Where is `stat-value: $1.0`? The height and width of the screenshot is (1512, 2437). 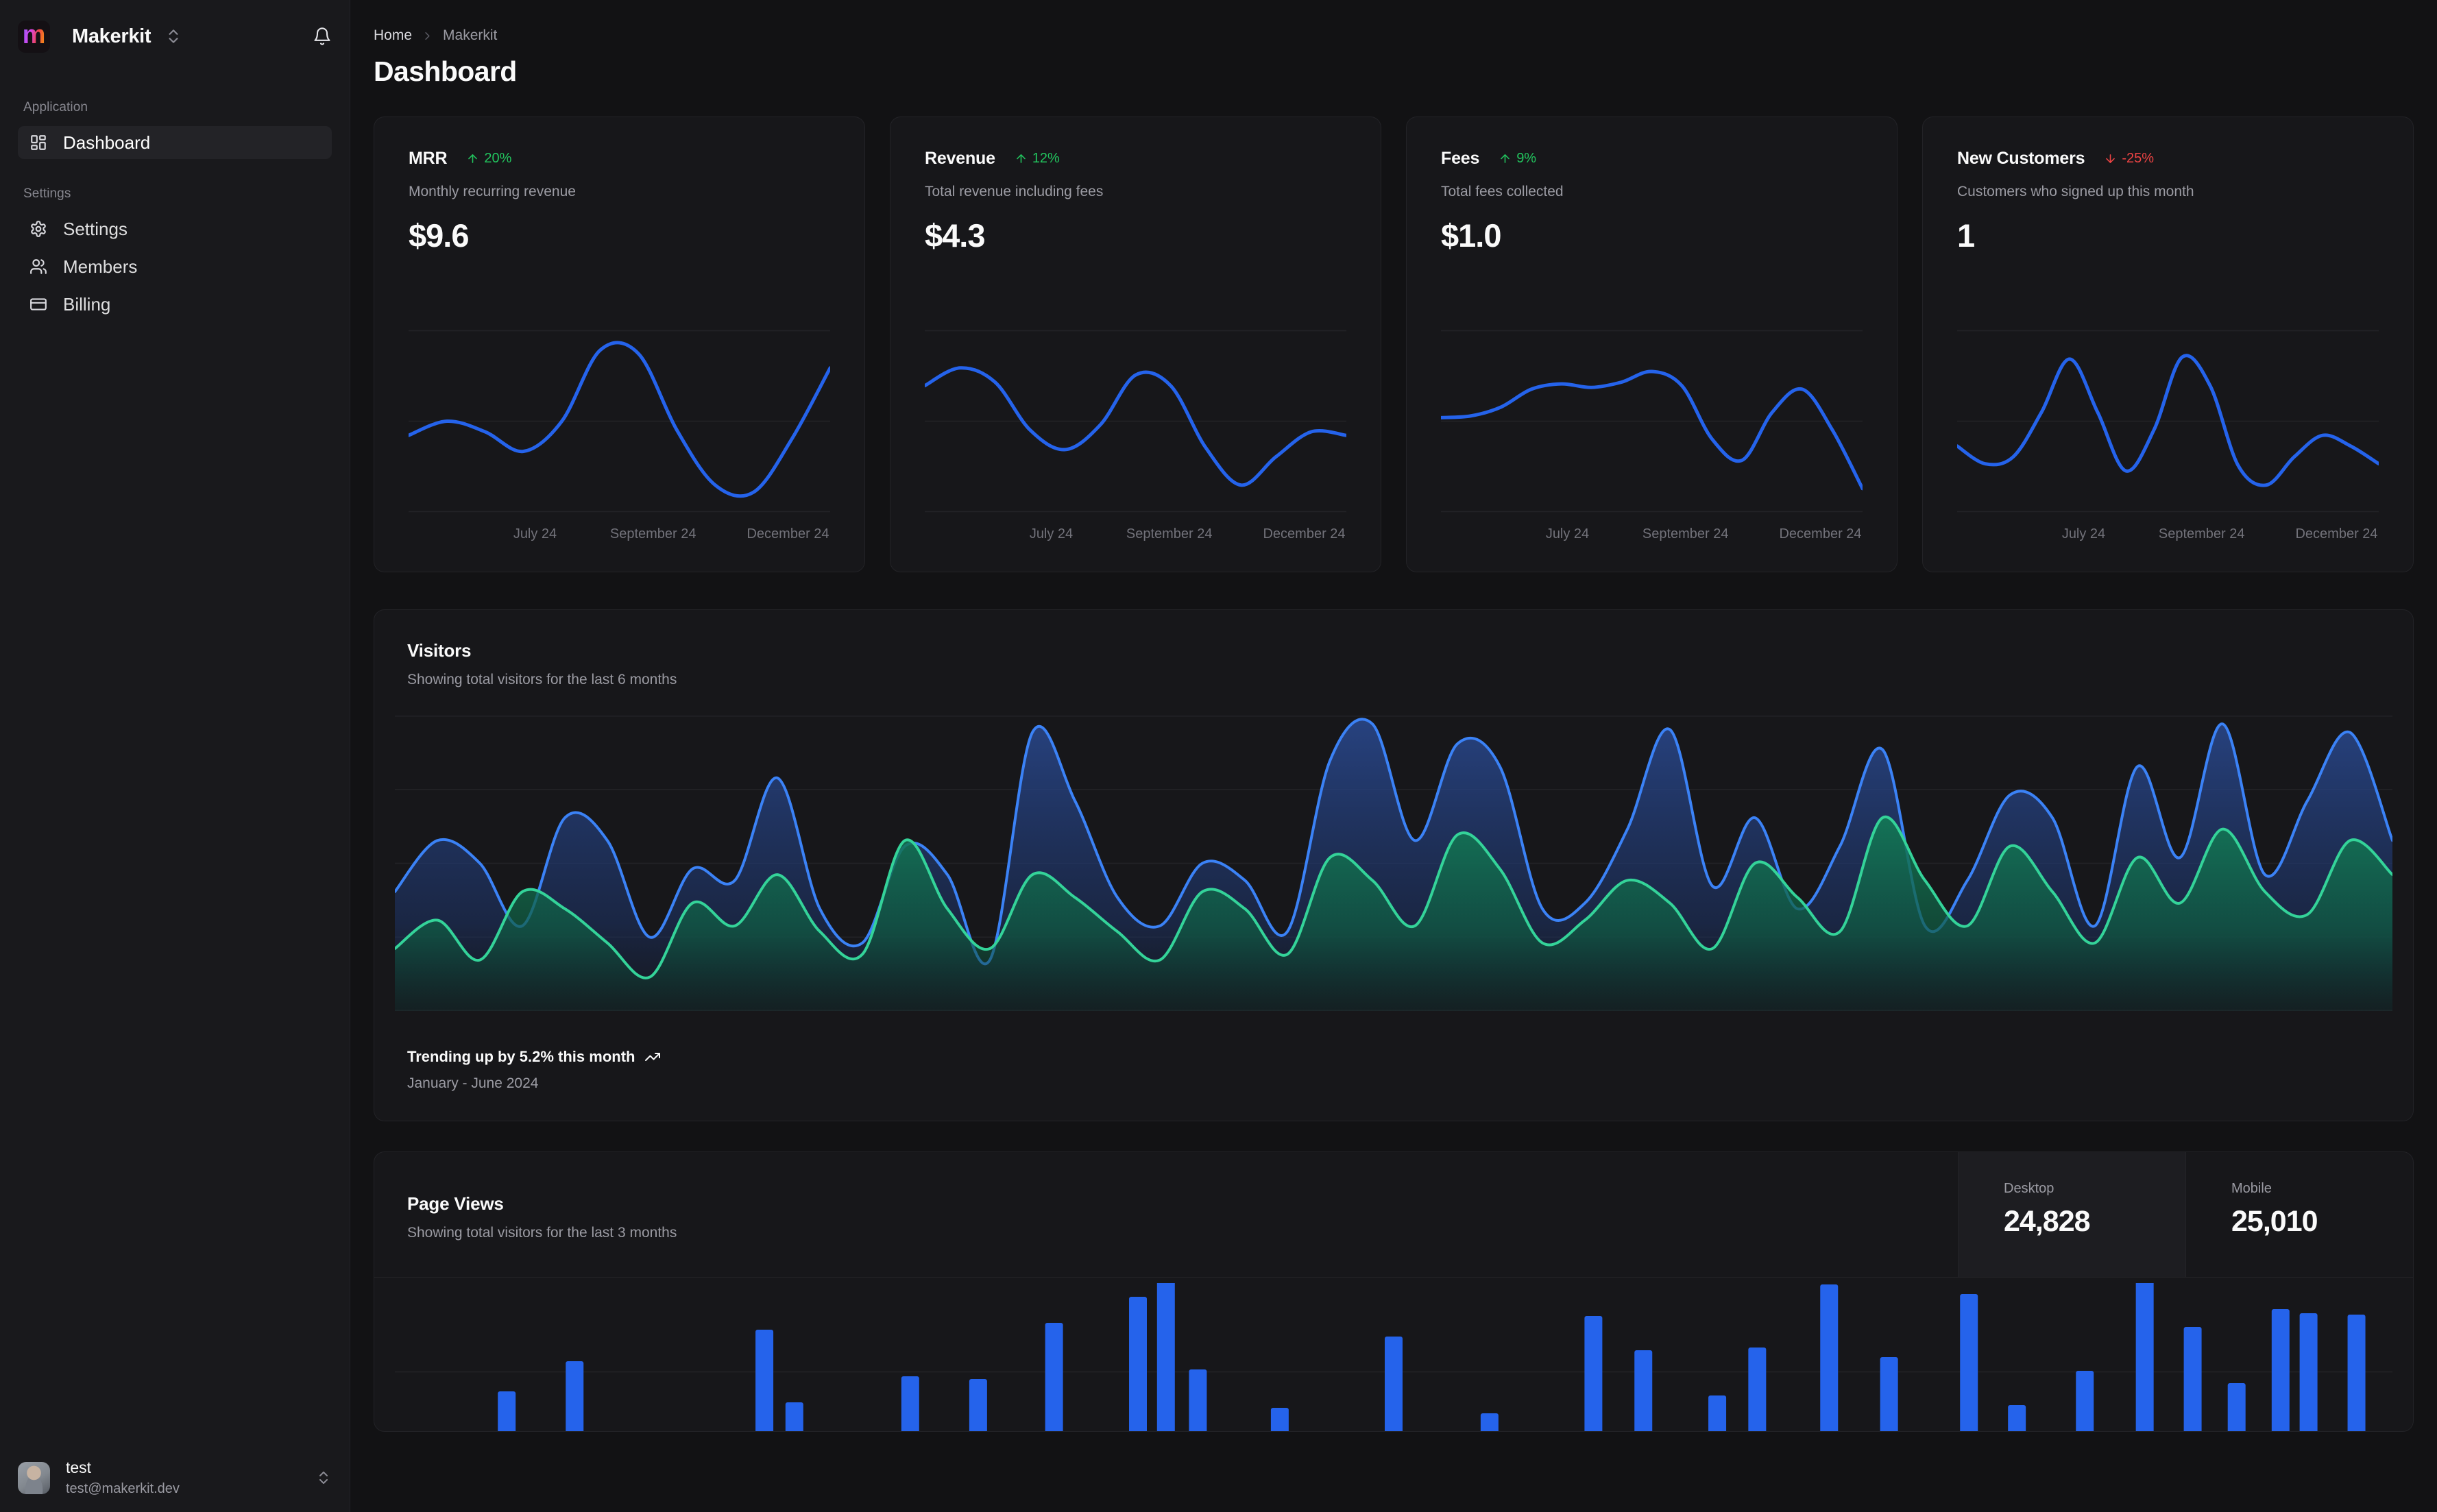
stat-value: $1.0 is located at coordinates (1471, 236).